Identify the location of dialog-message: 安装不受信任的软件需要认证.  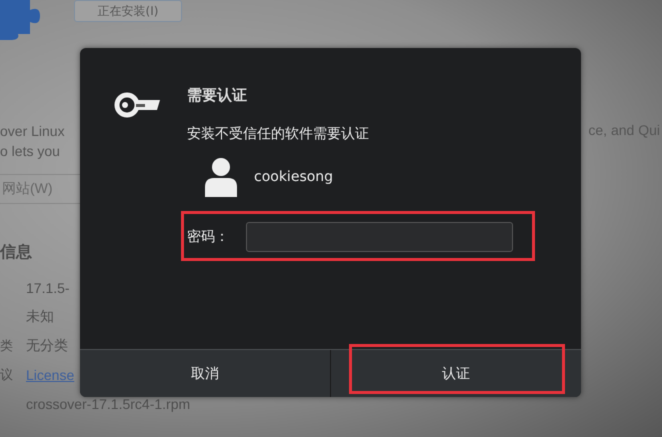
(278, 134).